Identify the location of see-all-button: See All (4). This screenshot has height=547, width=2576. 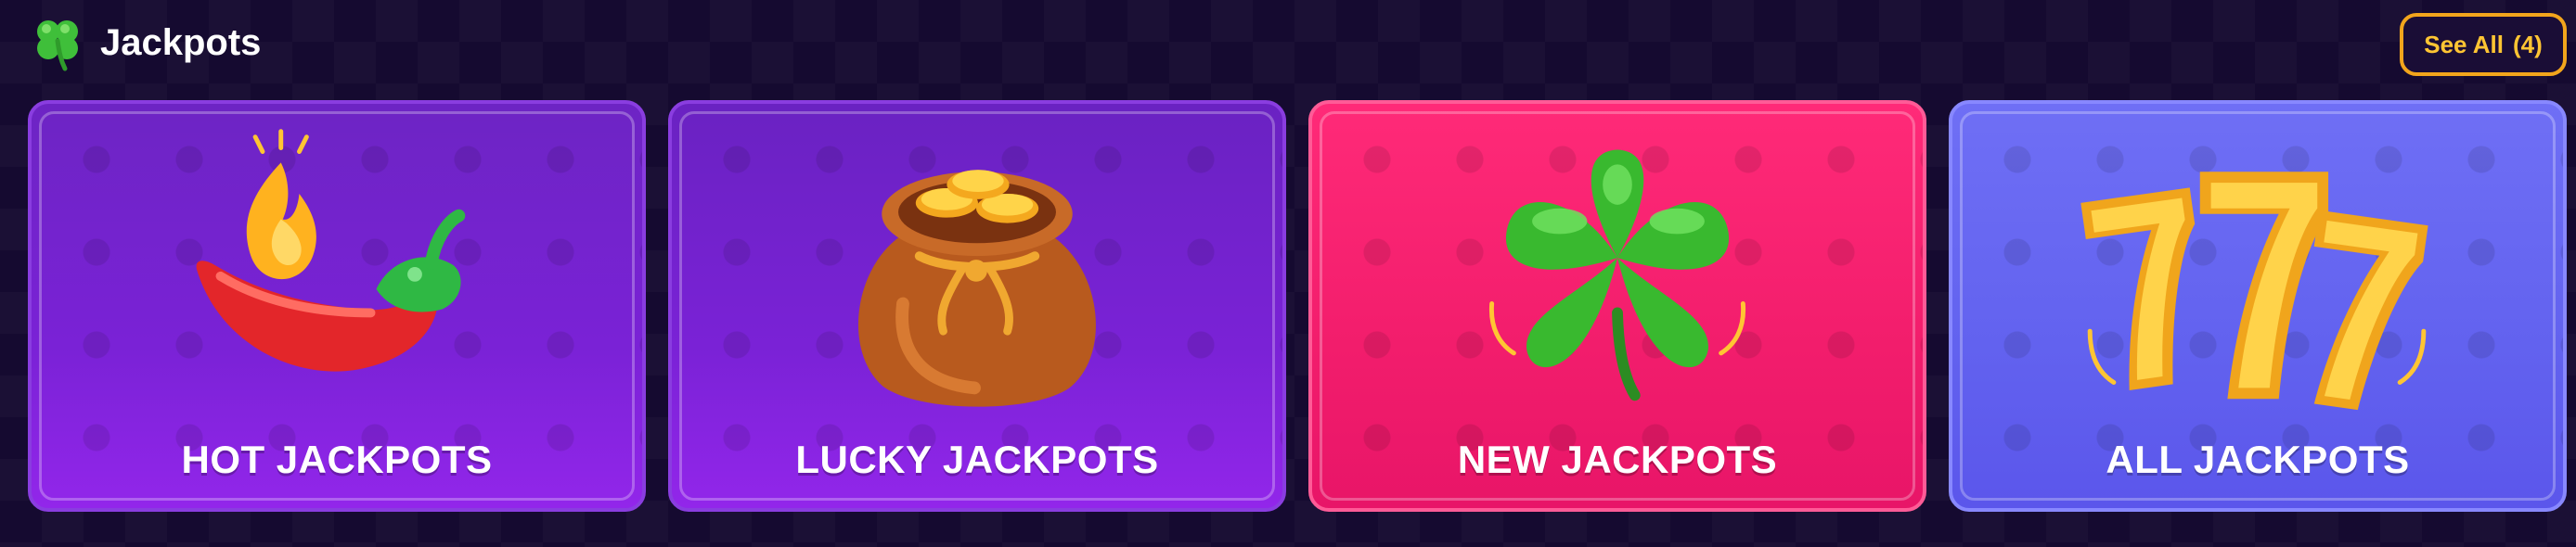
(2483, 44).